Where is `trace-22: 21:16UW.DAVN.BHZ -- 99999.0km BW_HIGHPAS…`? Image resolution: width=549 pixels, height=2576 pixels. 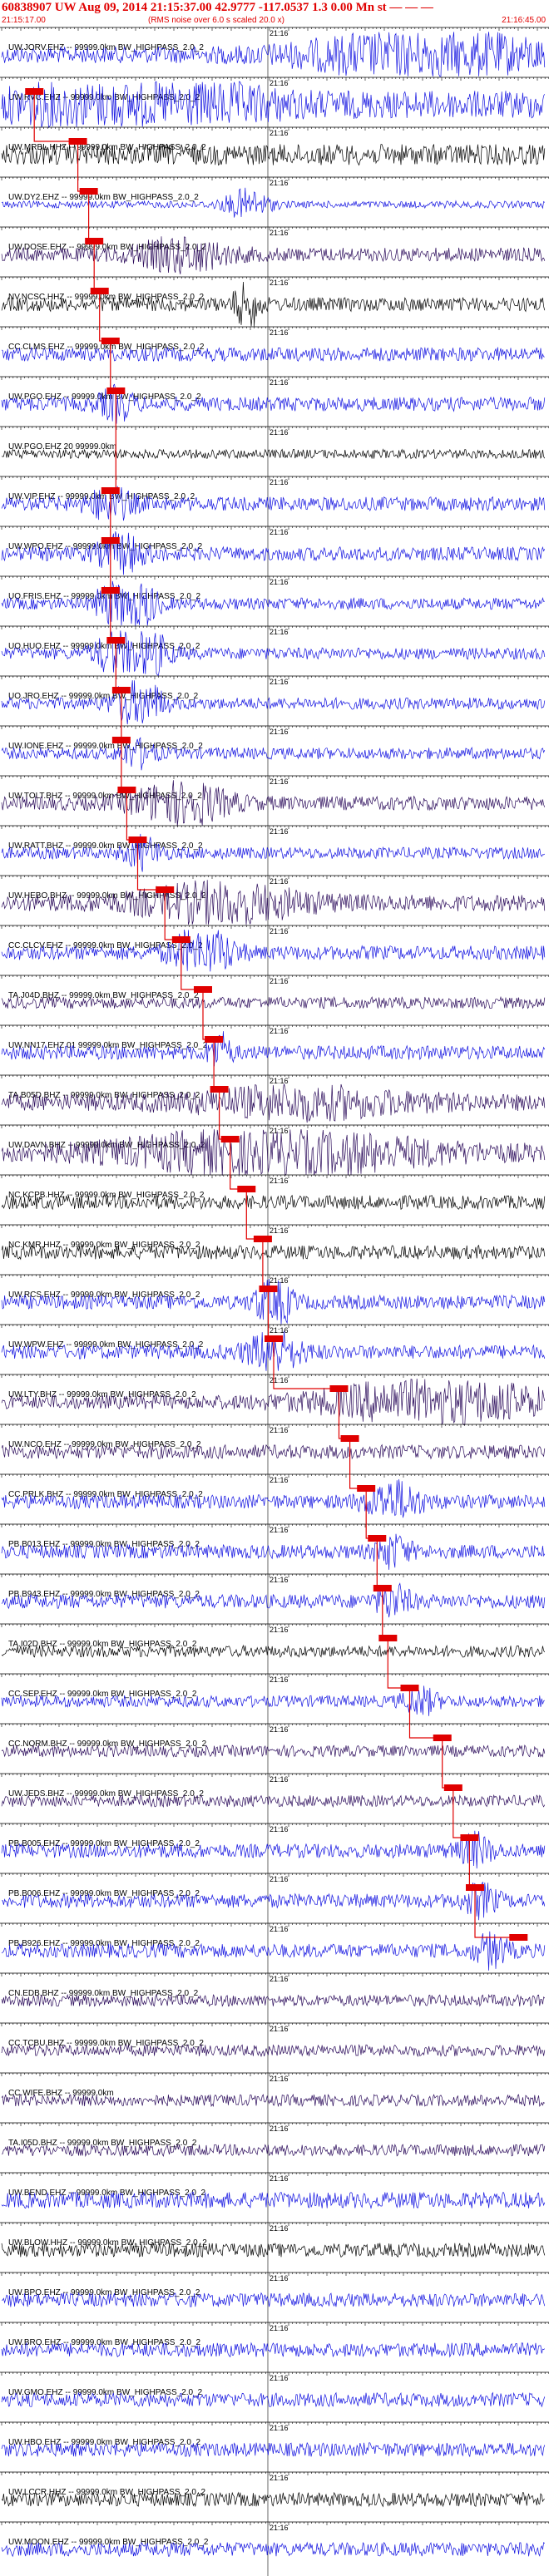 trace-22: 21:16UW.DAVN.BHZ -- 99999.0km BW_HIGHPAS… is located at coordinates (274, 1150).